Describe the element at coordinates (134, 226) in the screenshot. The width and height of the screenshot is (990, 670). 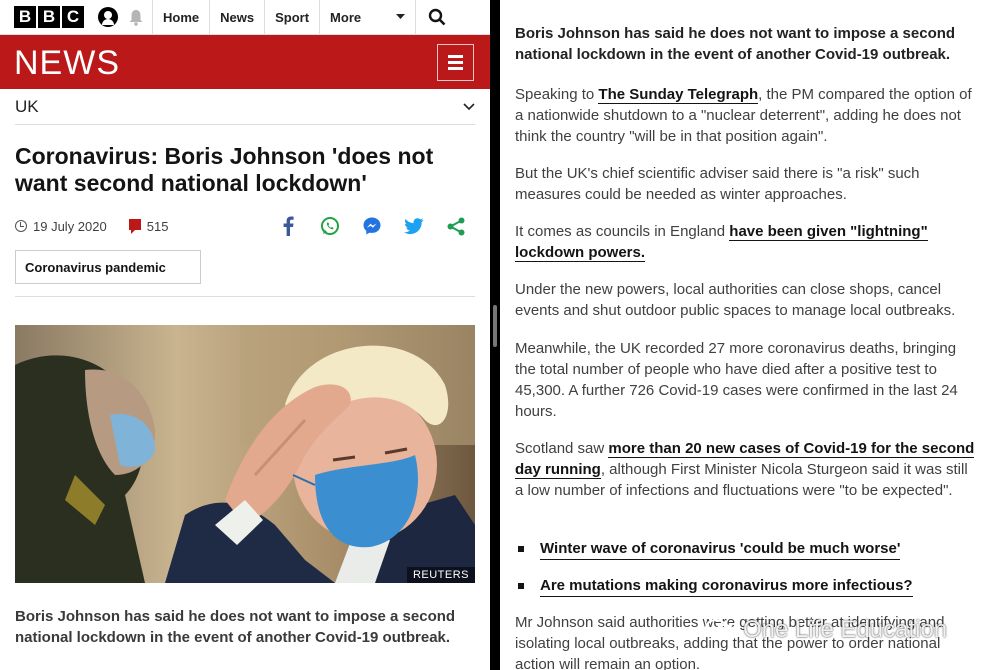
I see `comments-icon` at that location.